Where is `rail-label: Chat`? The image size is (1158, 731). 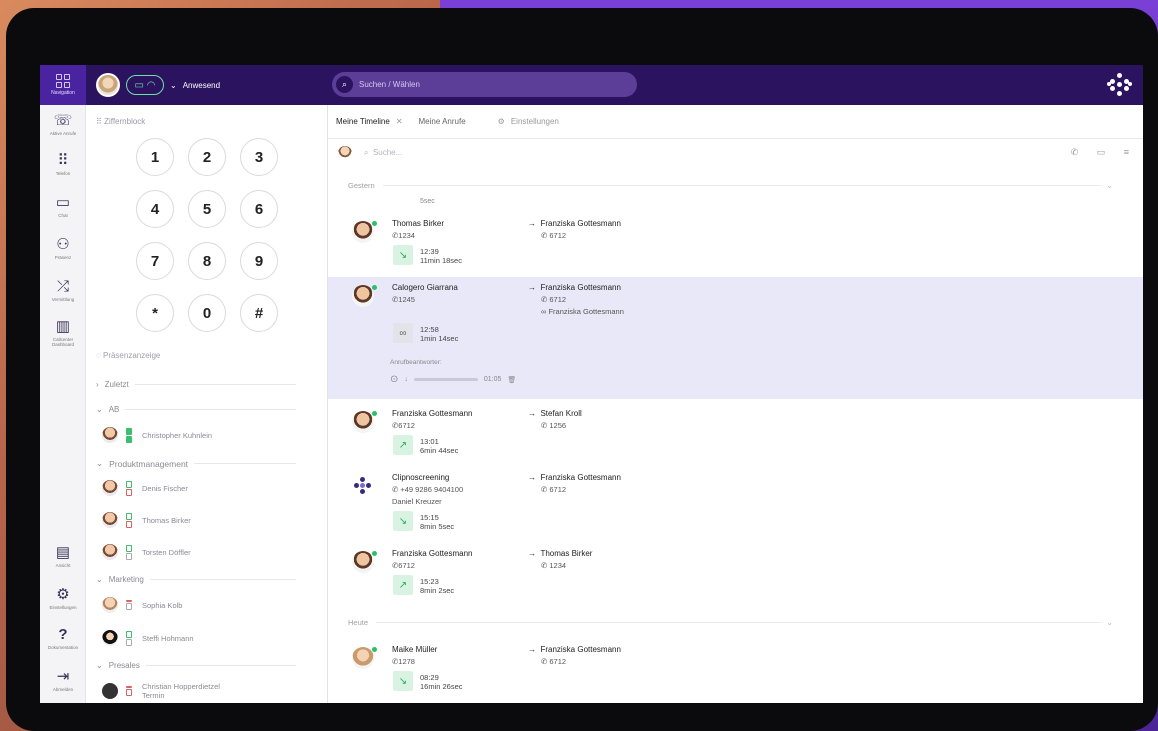
rail-label: Chat is located at coordinates (63, 215).